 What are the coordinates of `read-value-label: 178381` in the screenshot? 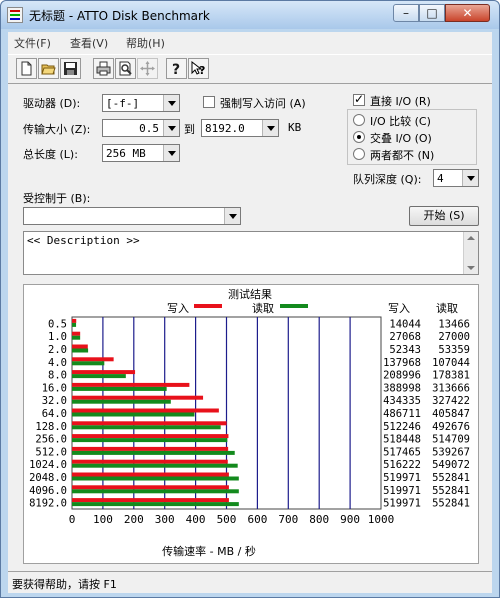 It's located at (451, 376).